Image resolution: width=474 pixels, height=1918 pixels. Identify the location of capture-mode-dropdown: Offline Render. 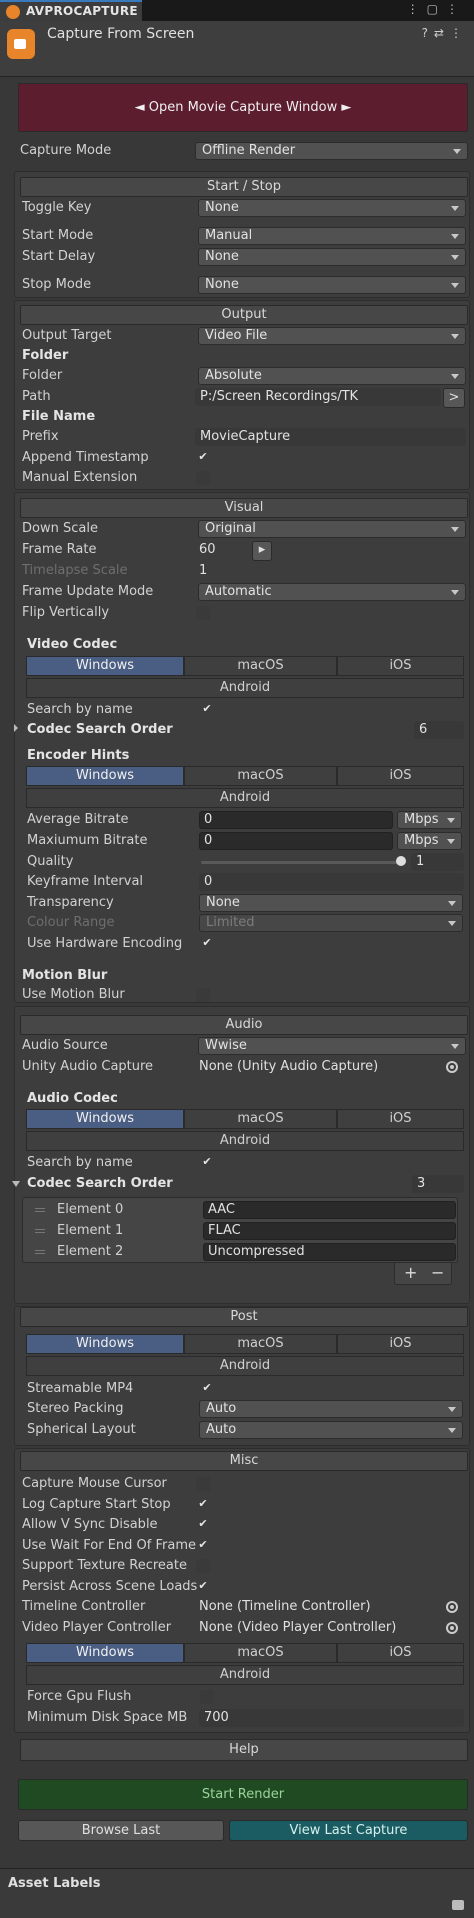
(331, 151).